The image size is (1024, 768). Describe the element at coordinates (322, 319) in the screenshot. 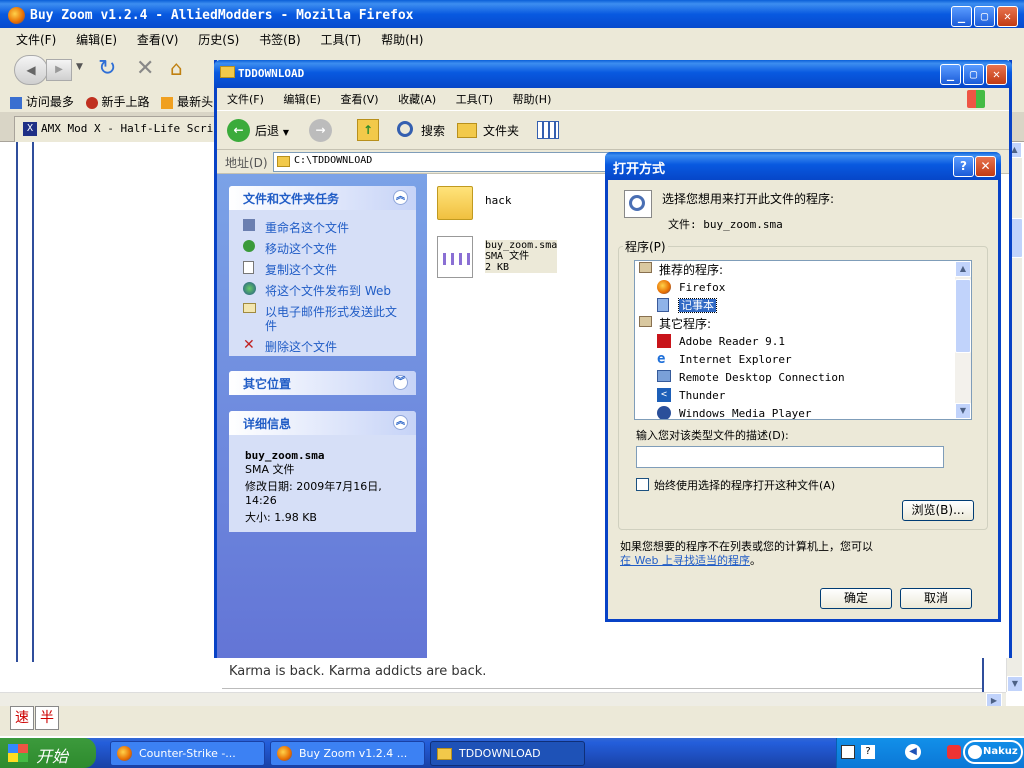

I see `task-email: 以电子邮件形式发送此文件` at that location.